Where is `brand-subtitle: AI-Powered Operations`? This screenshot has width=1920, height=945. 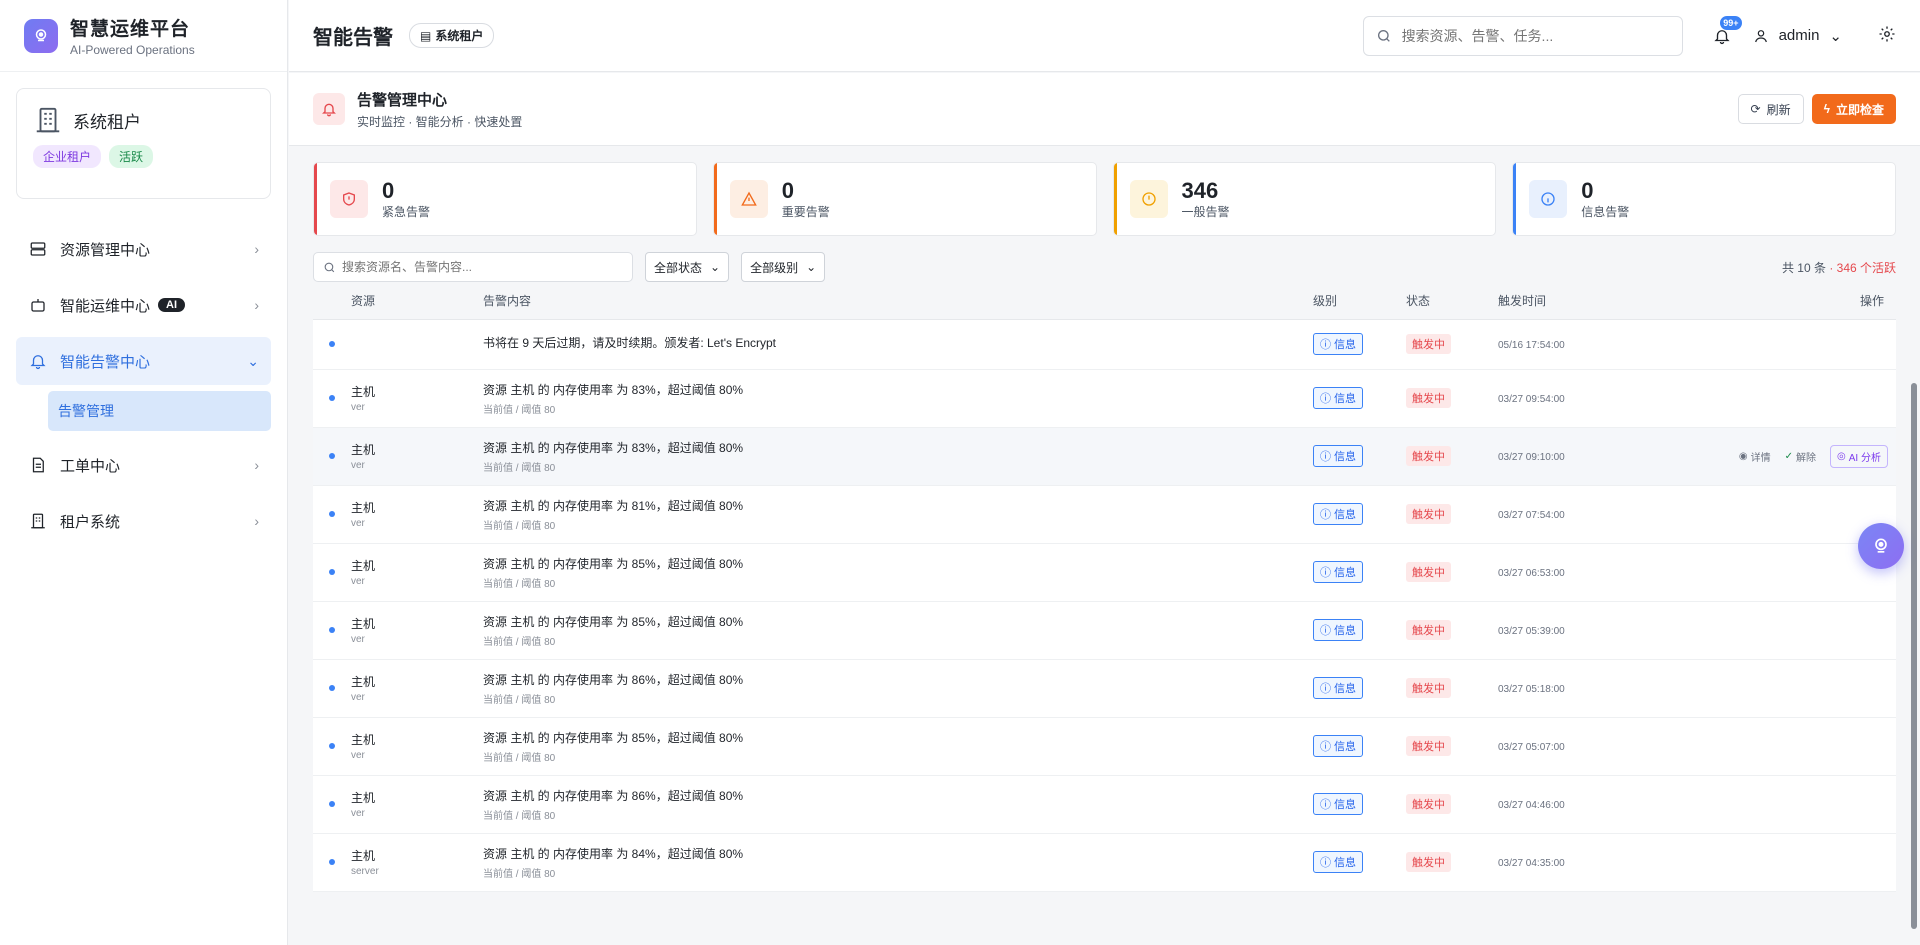
brand-subtitle: AI-Powered Operations is located at coordinates (132, 50).